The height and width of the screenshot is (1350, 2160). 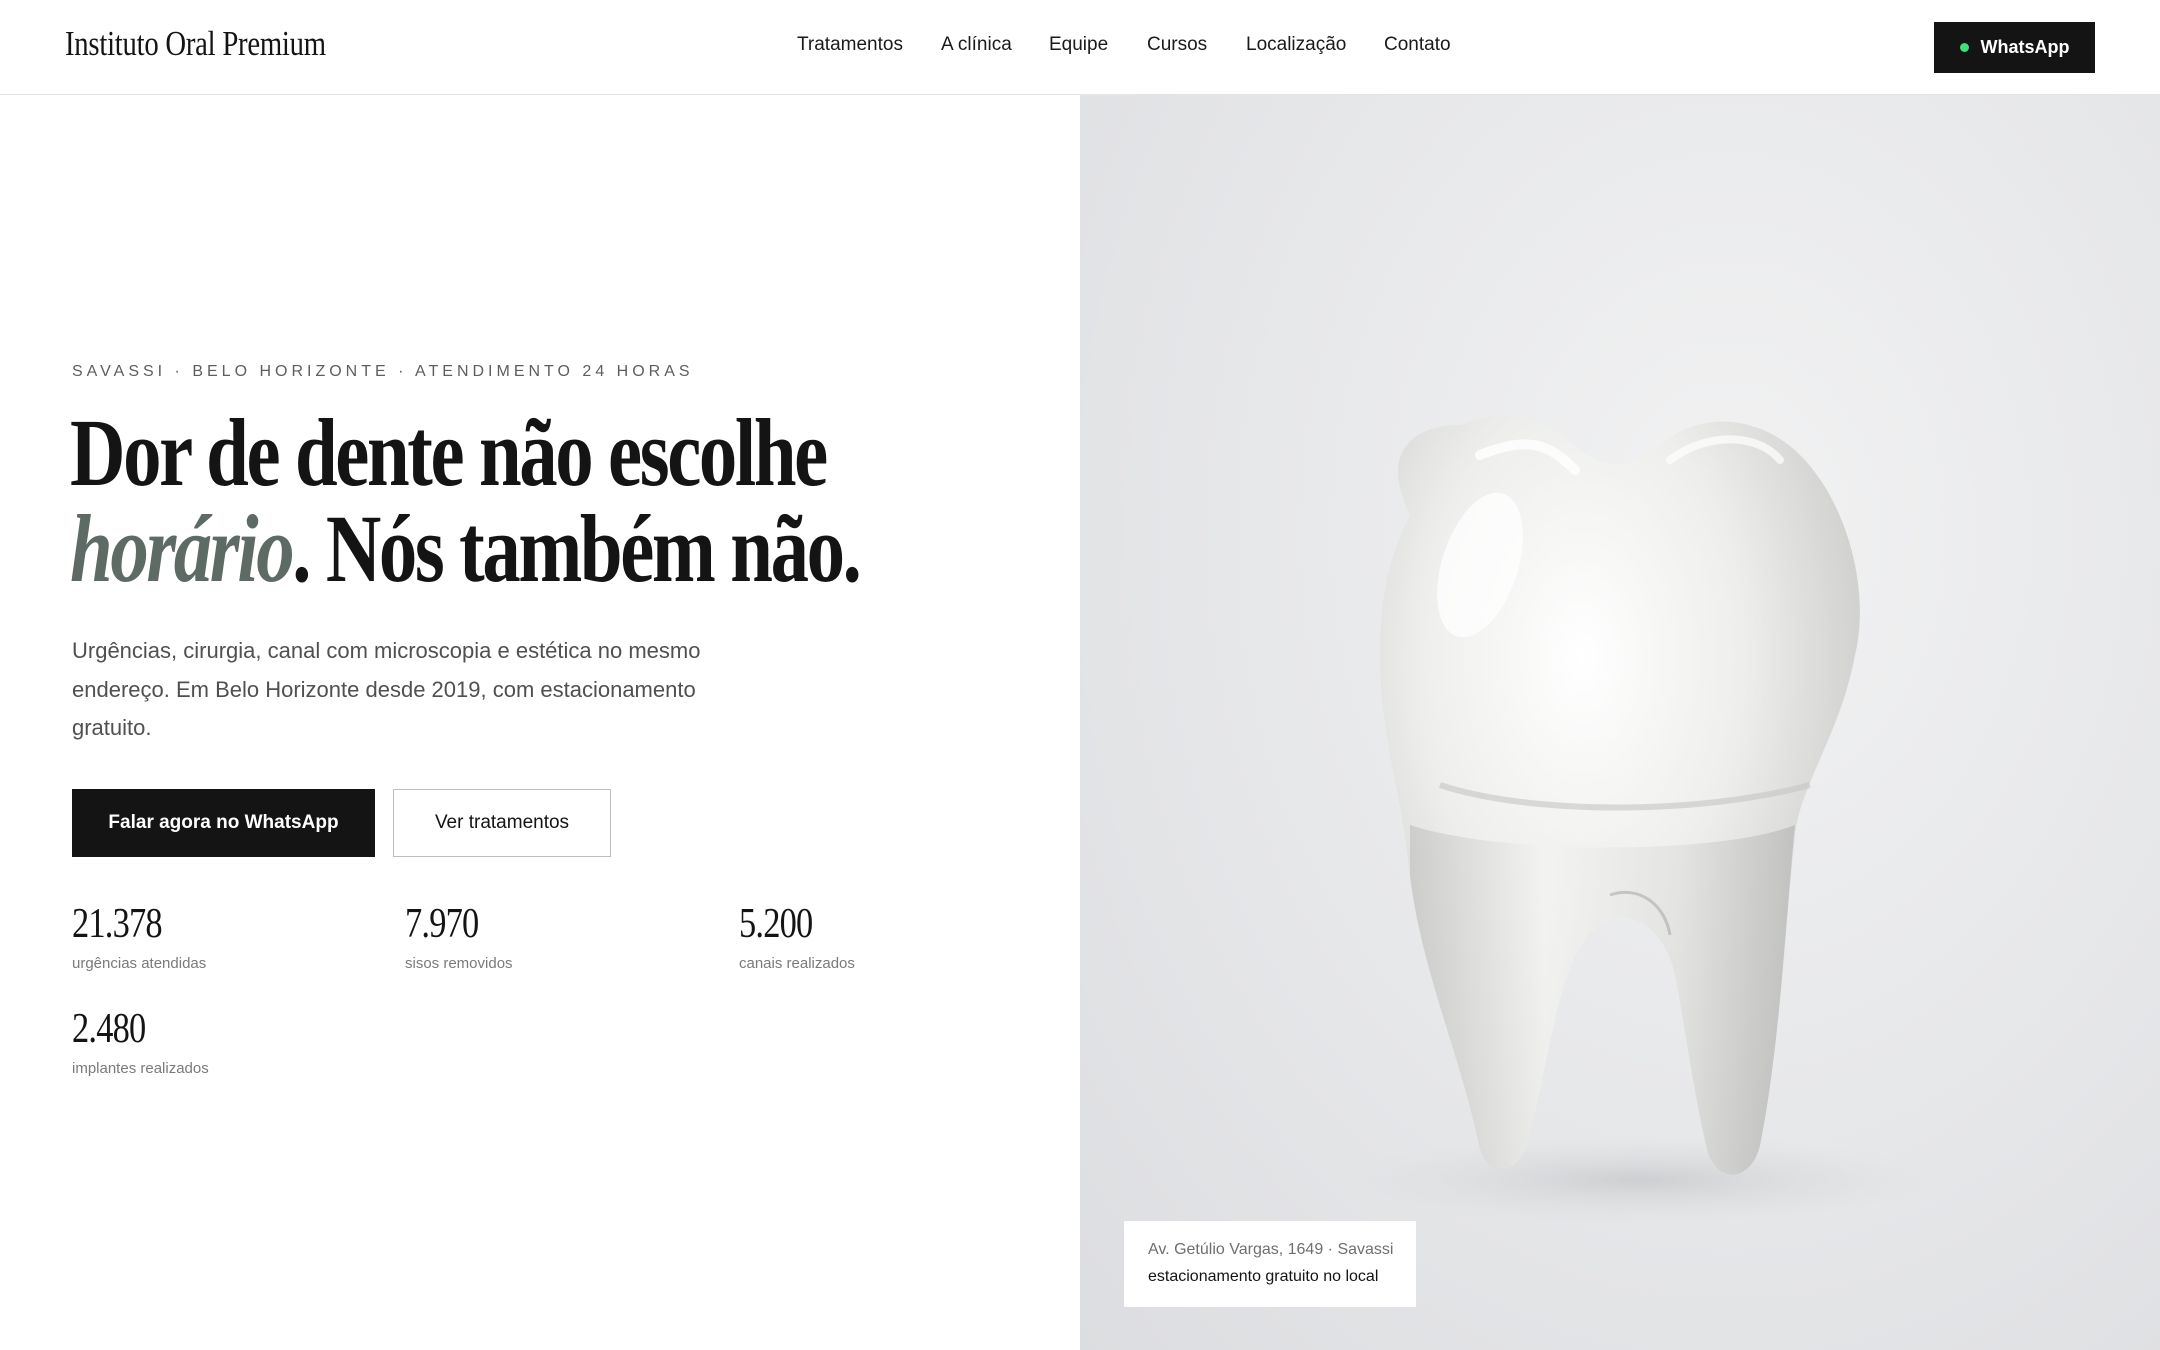 What do you see at coordinates (449, 452) in the screenshot?
I see `headline-line-1: Dor de dente não escolhe` at bounding box center [449, 452].